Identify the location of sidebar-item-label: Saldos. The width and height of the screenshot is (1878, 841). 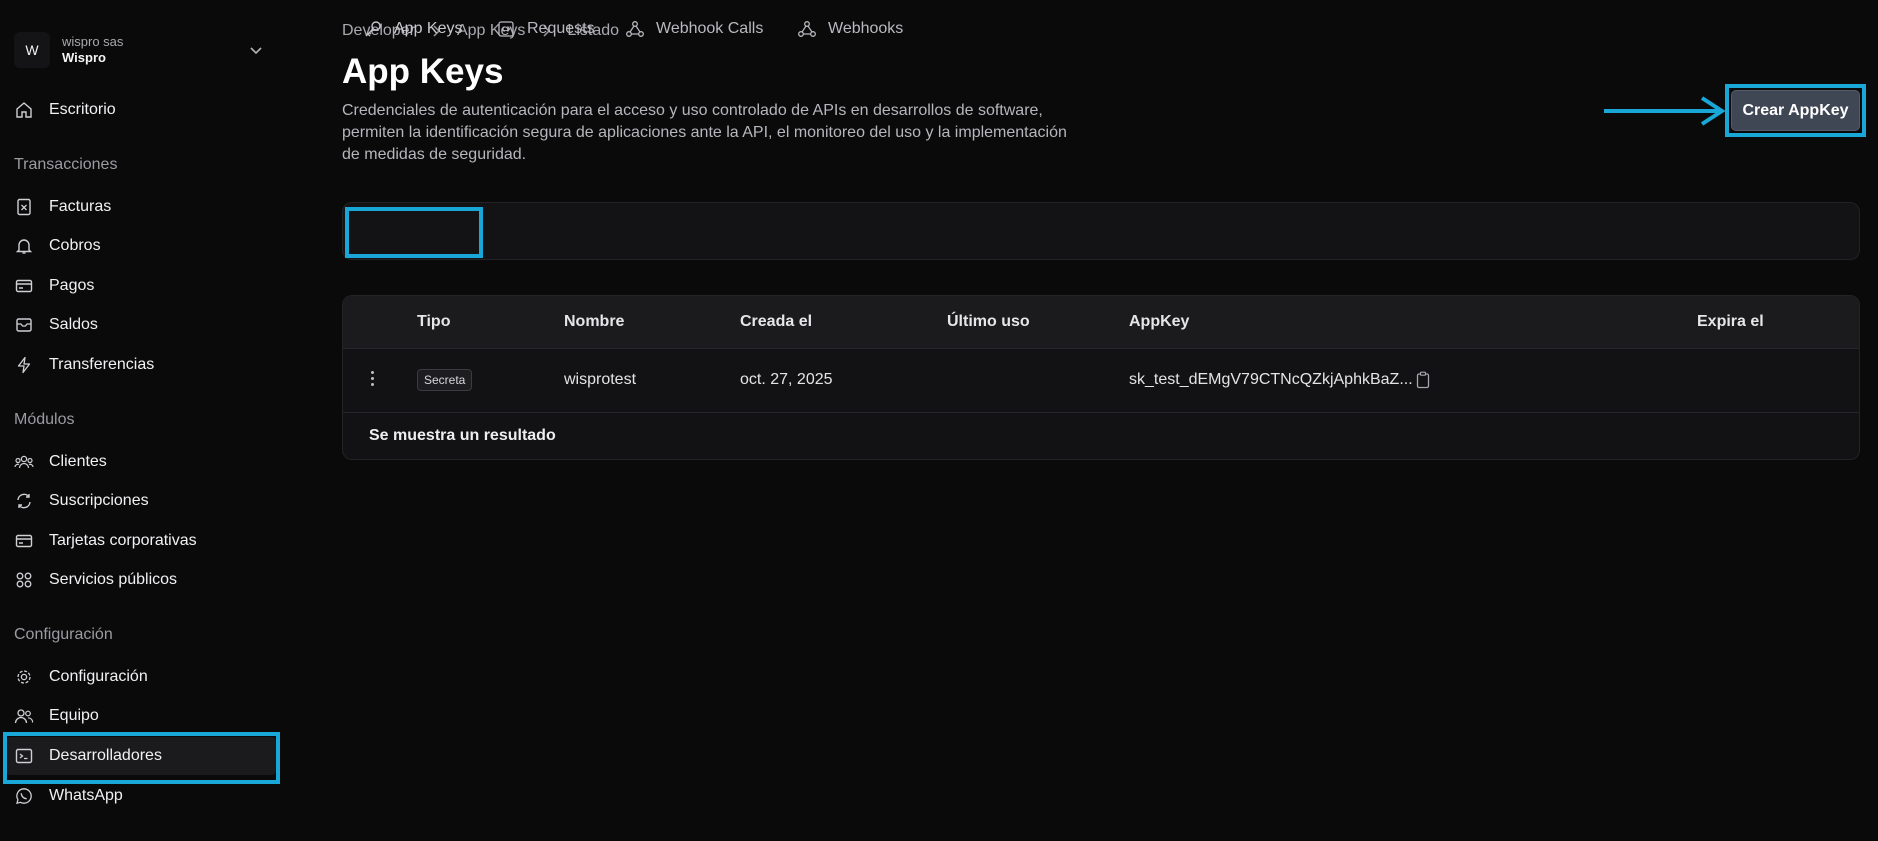
(73, 324).